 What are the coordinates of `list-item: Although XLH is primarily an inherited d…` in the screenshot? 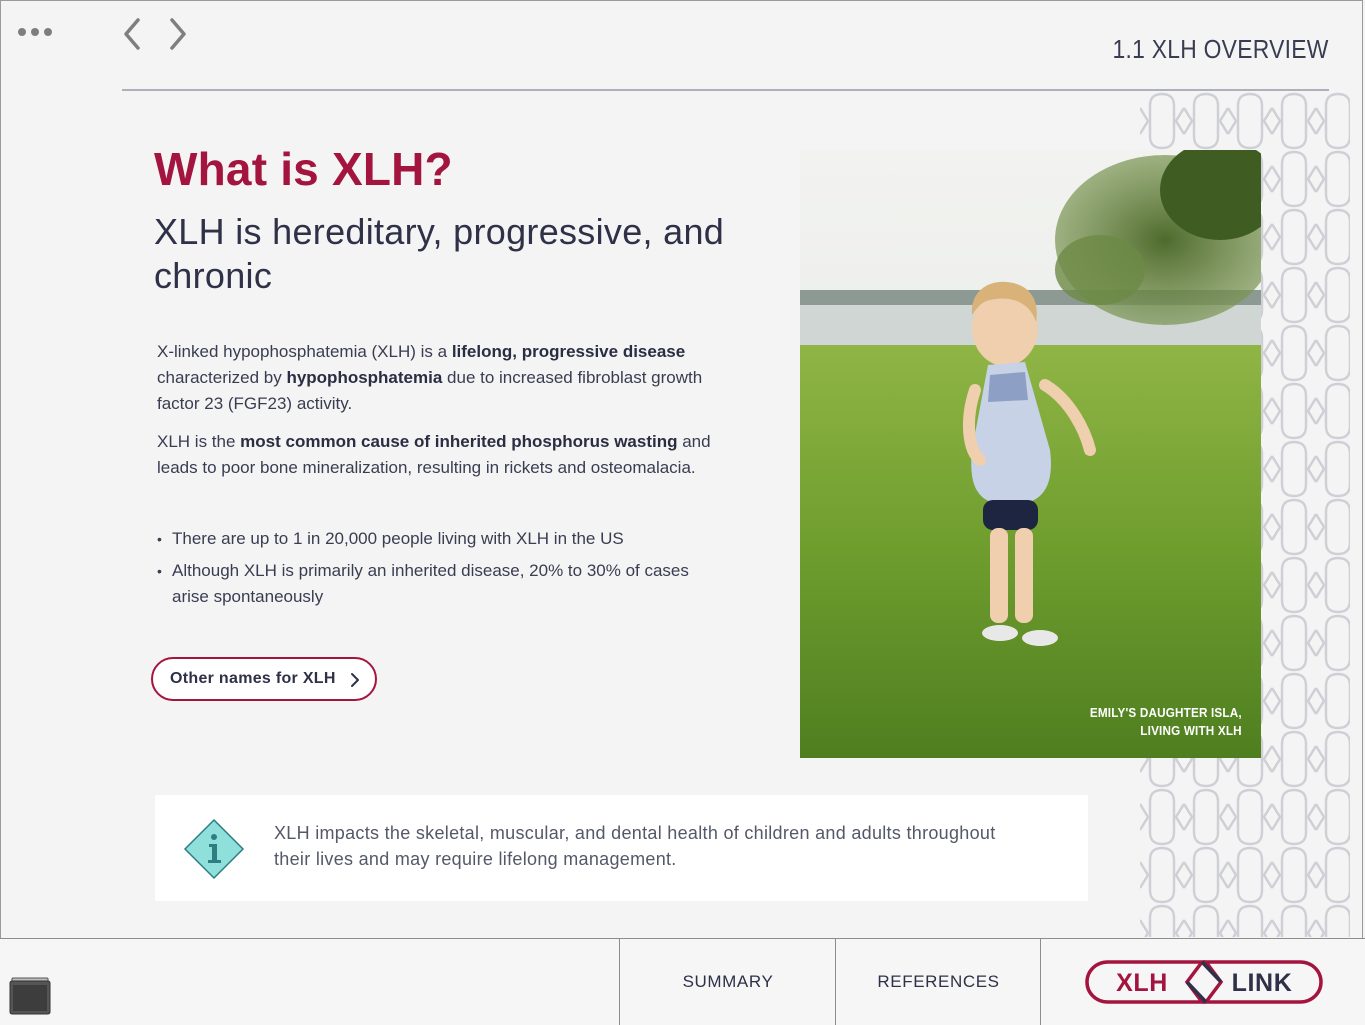 It's located at (429, 584).